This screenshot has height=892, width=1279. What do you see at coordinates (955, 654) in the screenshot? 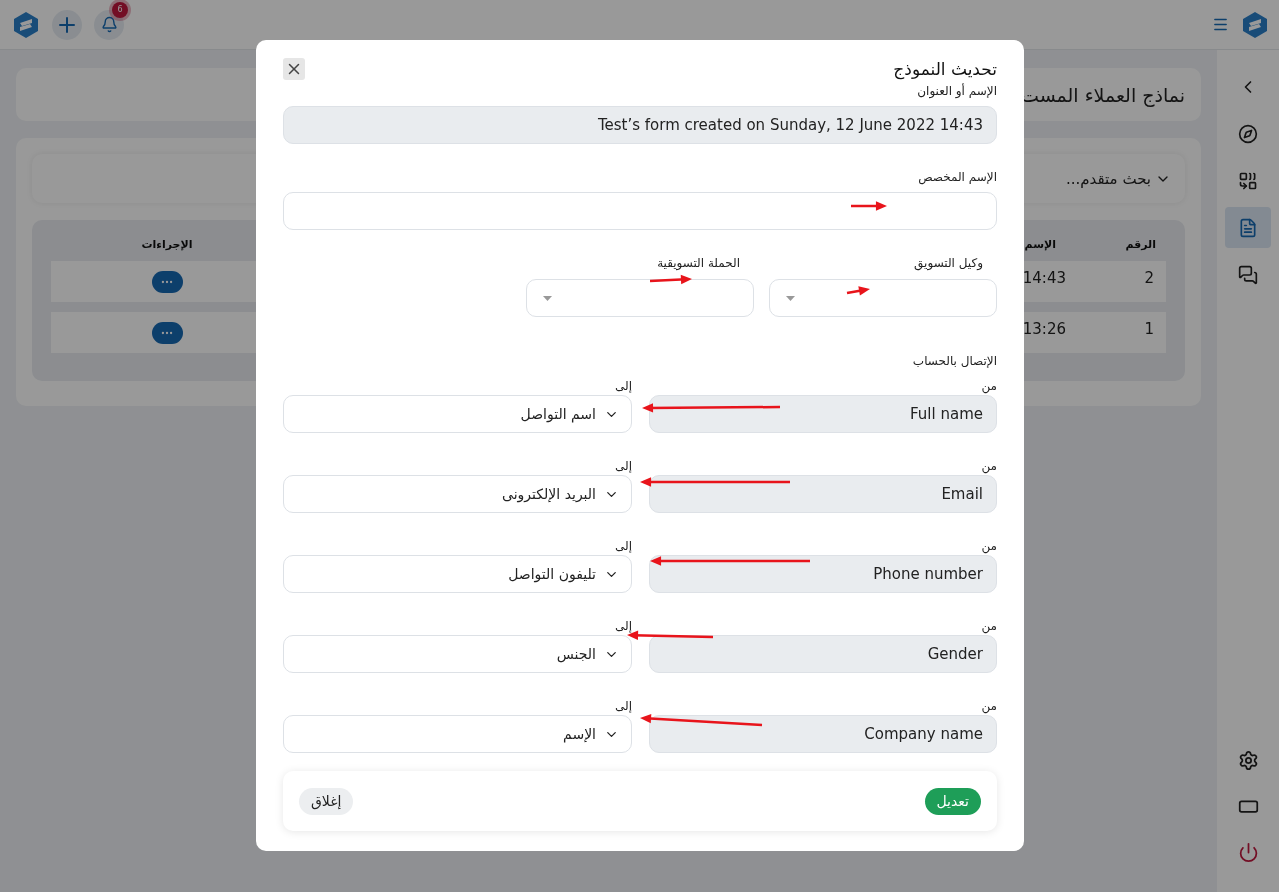
I see `field-value: Gender` at bounding box center [955, 654].